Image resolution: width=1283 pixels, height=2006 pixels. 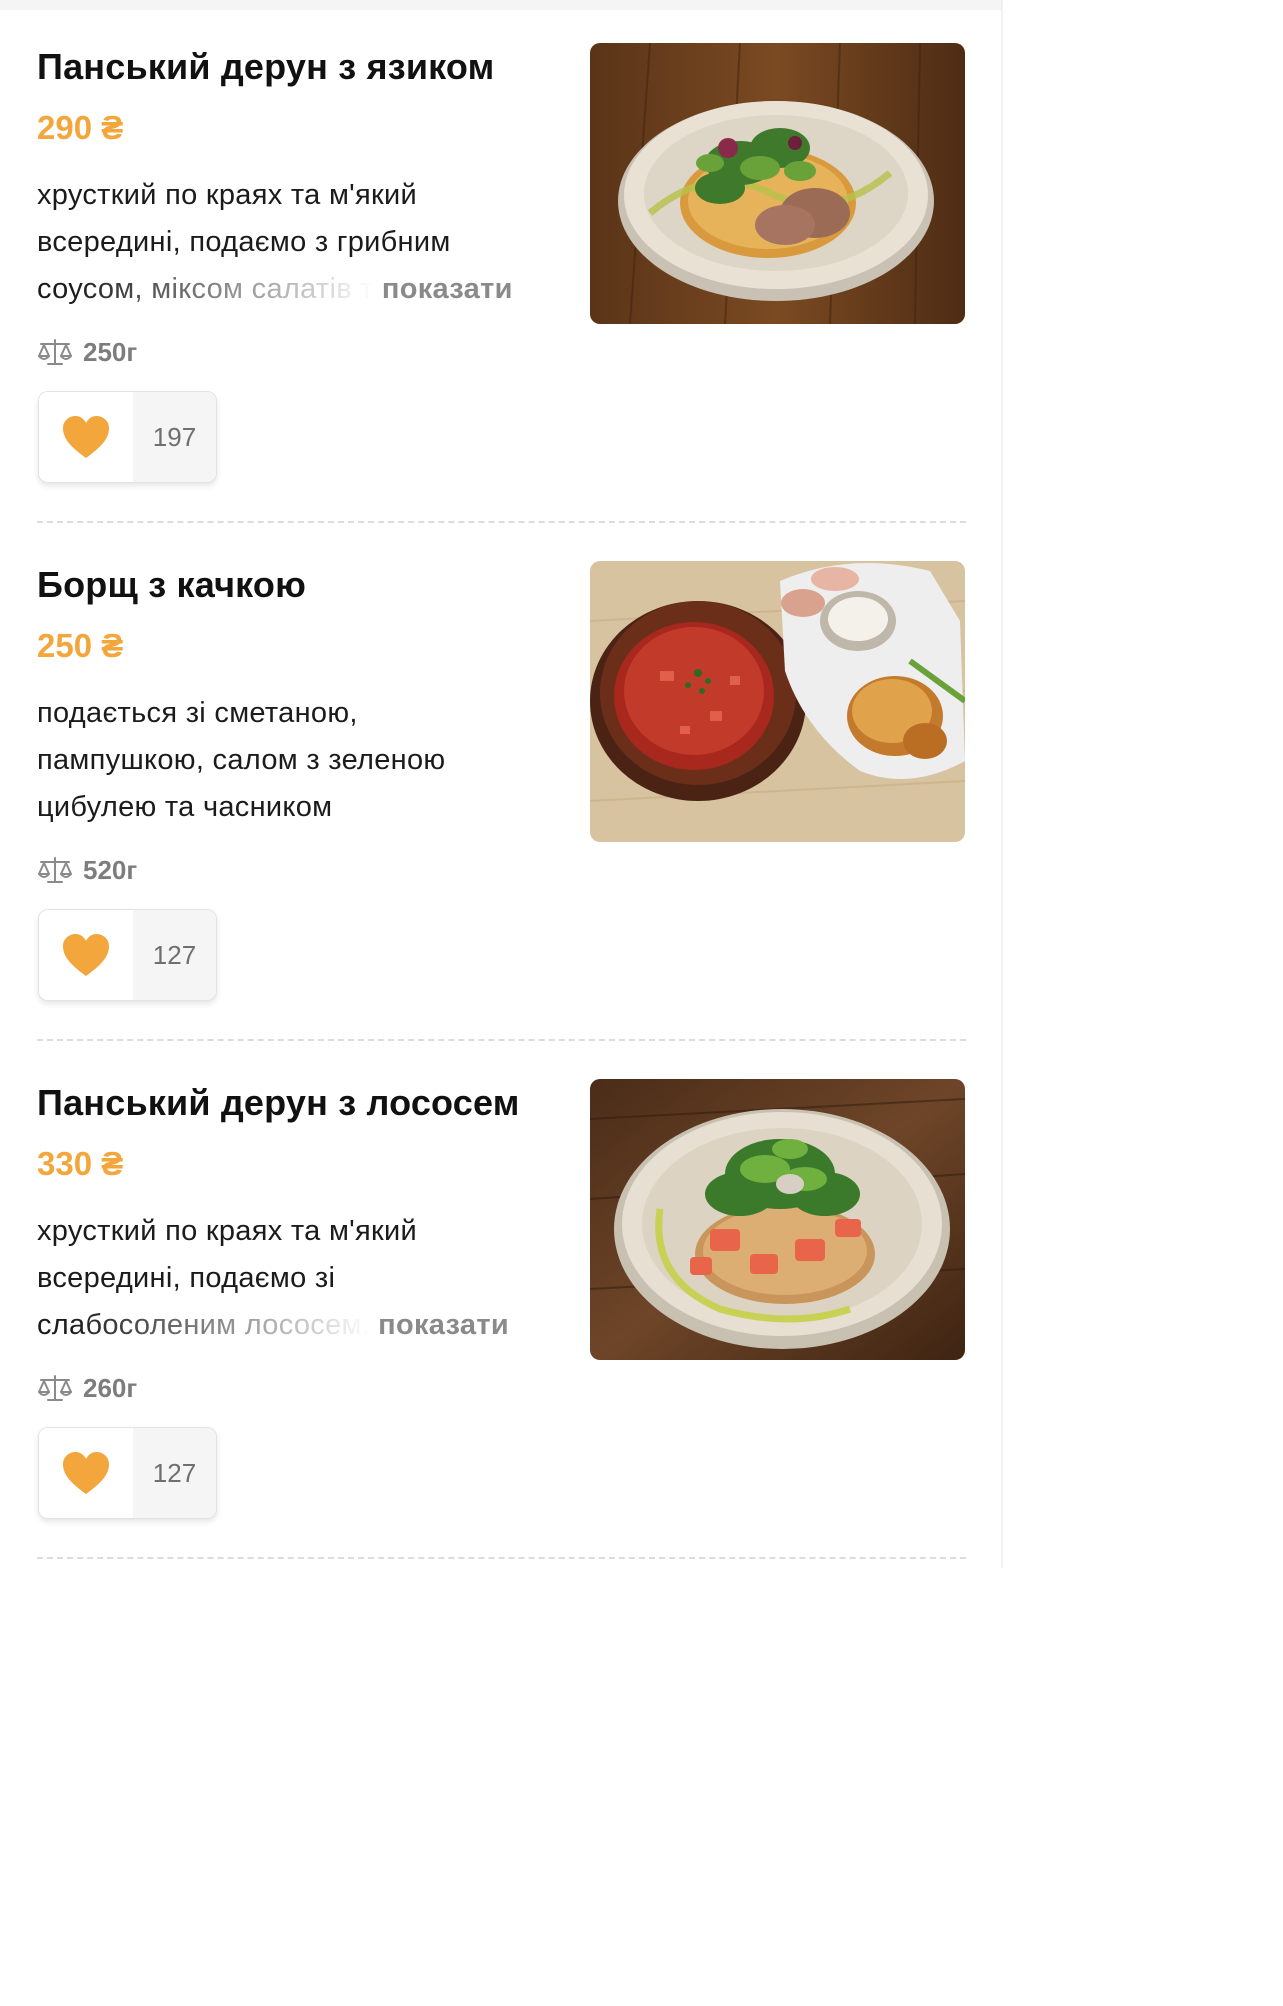 I want to click on item-title: Панський дерун з лососем, so click(x=278, y=1102).